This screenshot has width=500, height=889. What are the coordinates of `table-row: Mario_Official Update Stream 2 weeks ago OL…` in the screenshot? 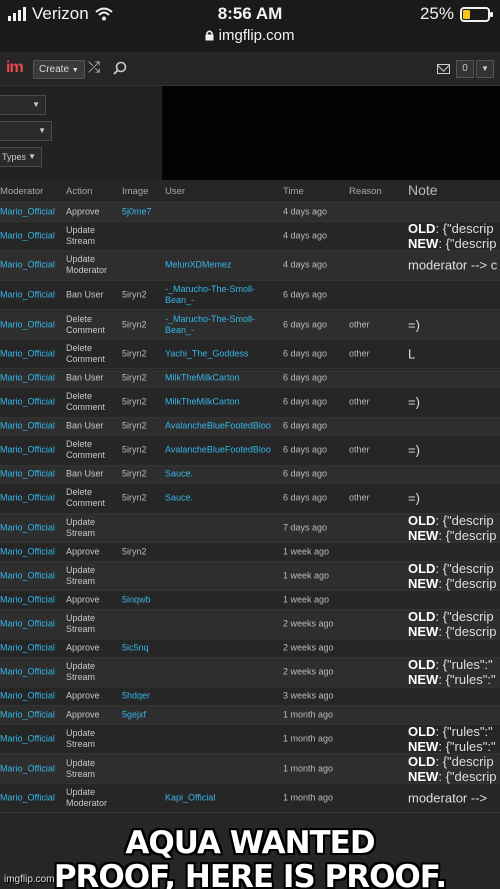 It's located at (250, 624).